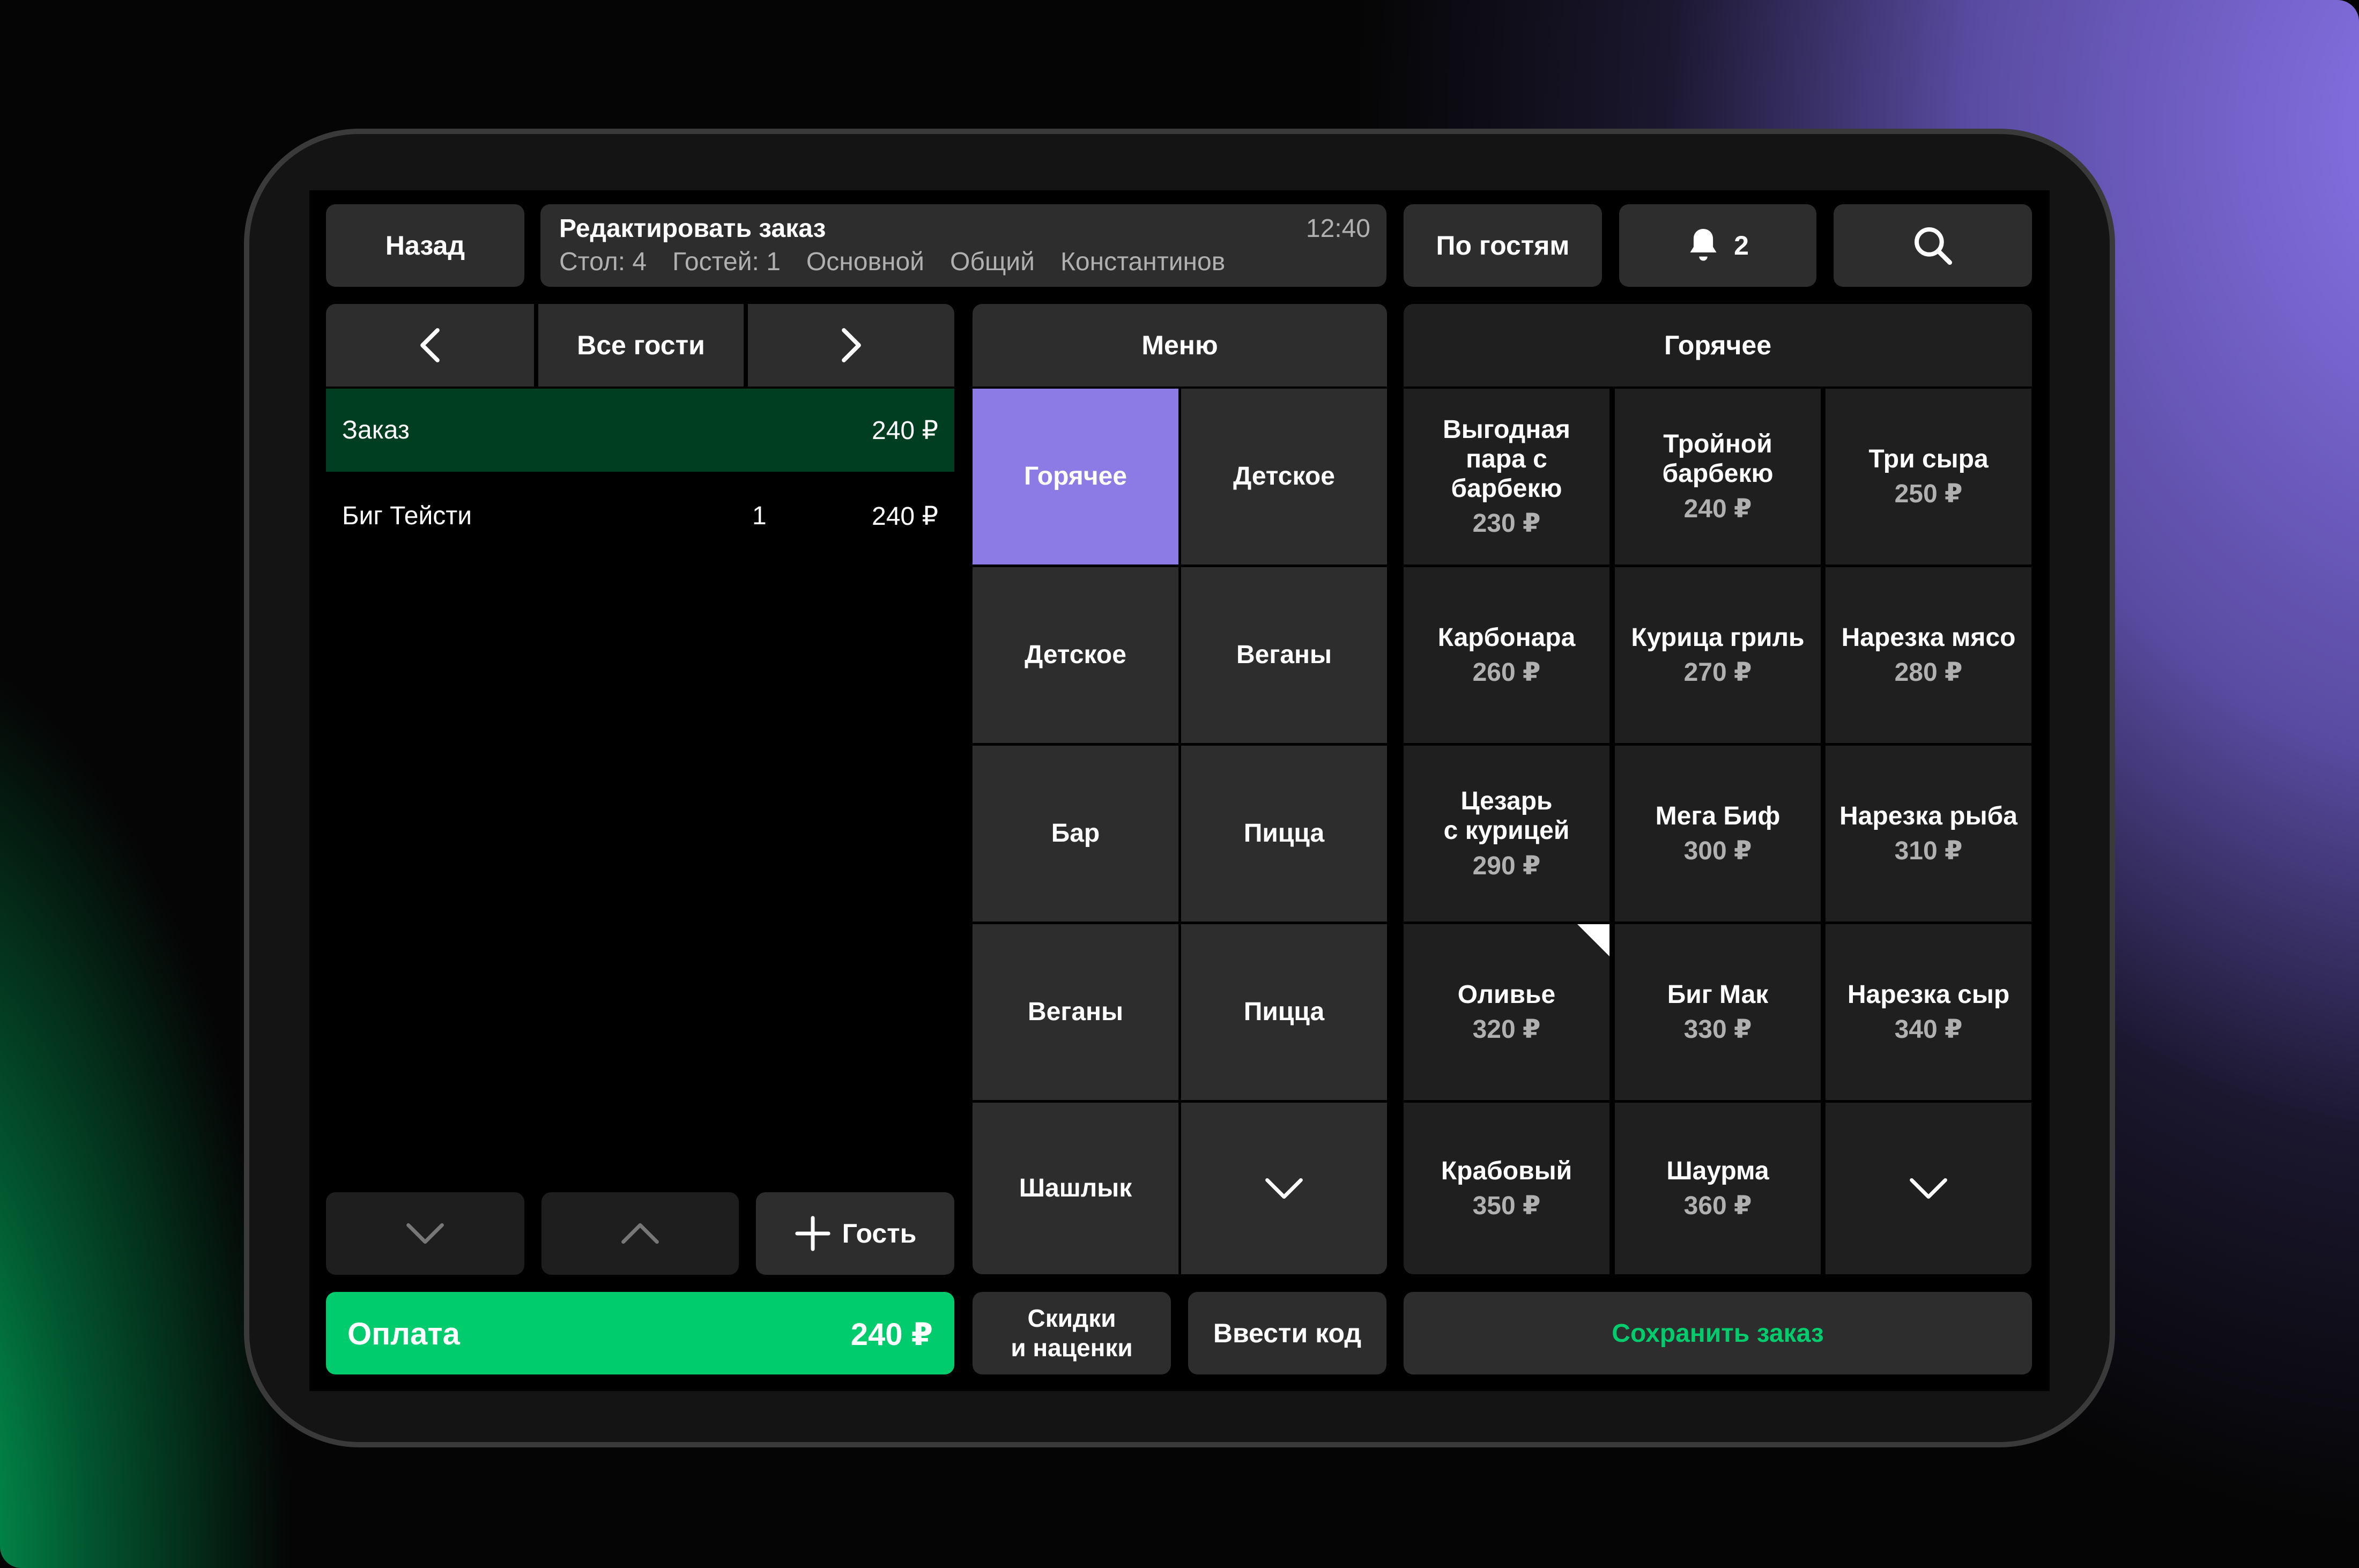  What do you see at coordinates (1506, 830) in the screenshot?
I see `dish-name: с курицей` at bounding box center [1506, 830].